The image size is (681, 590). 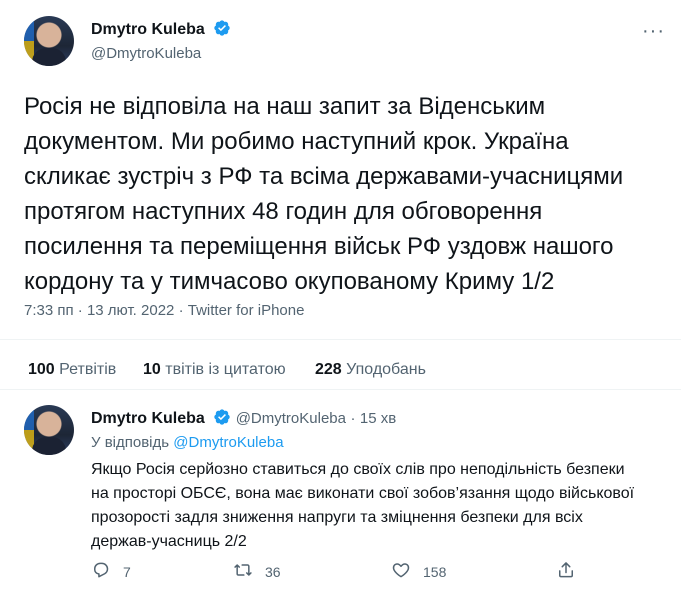 I want to click on reply-author-name: Dmytro Kuleba, so click(x=148, y=418).